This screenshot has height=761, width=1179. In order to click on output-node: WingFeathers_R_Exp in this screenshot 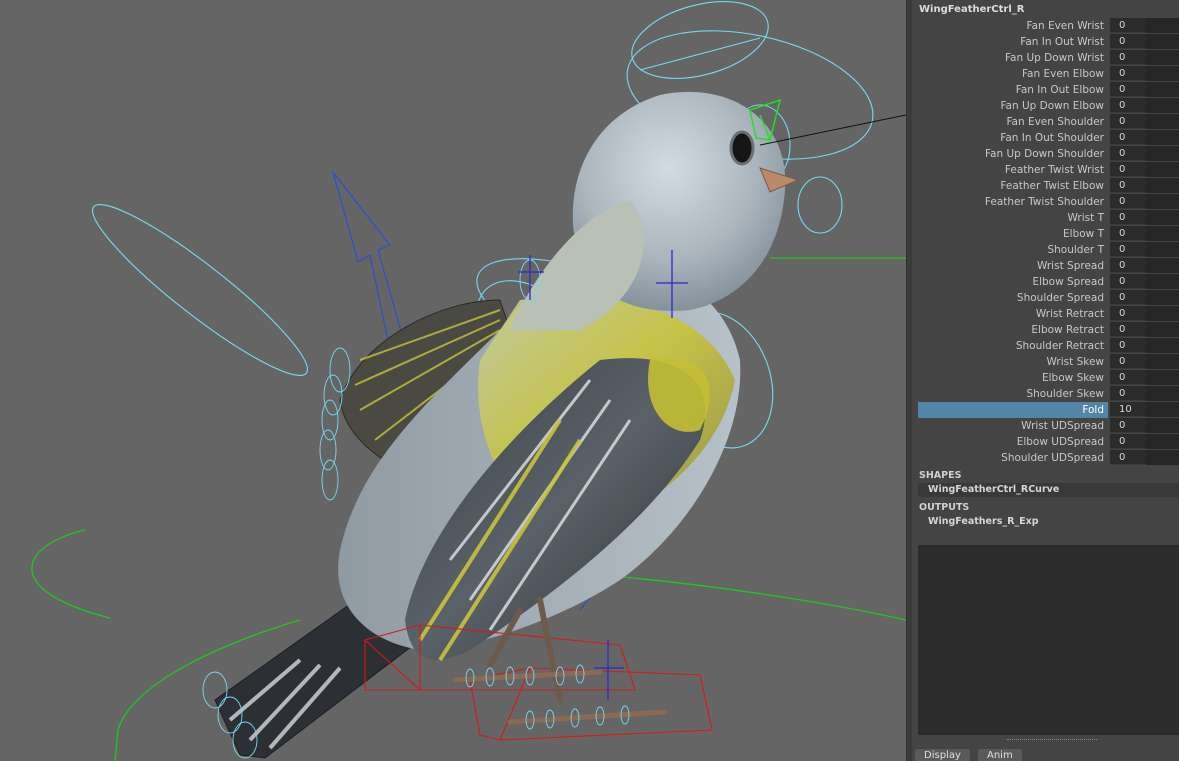, I will do `click(1048, 522)`.